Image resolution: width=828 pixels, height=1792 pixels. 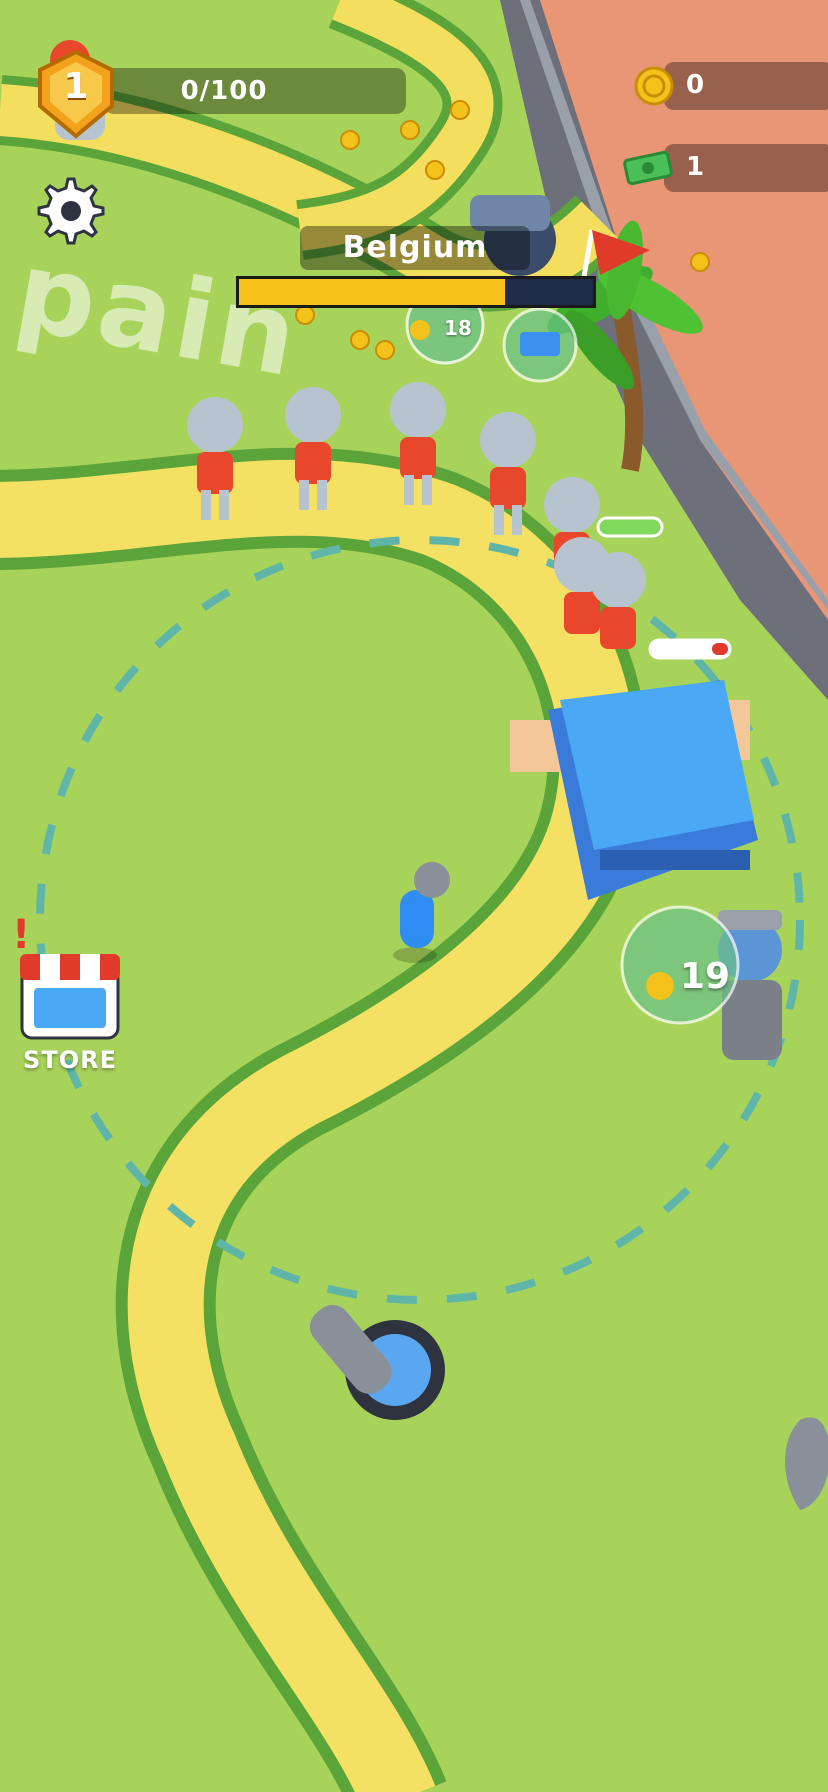 I want to click on xp-text: 0/100, so click(x=224, y=91).